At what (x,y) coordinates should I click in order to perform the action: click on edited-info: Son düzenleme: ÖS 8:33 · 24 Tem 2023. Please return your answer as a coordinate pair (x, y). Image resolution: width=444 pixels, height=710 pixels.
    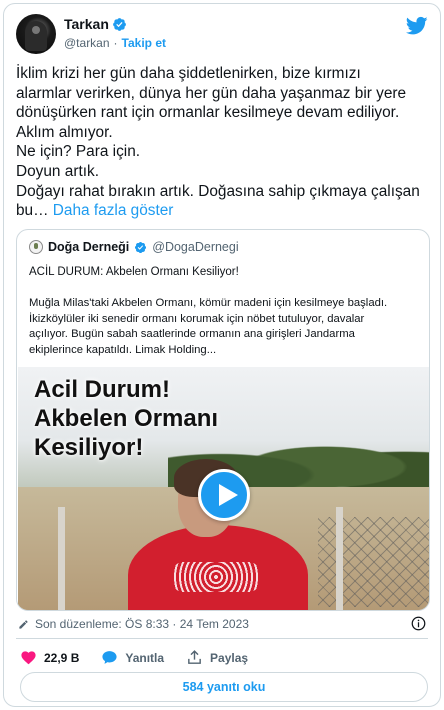
    Looking at the image, I should click on (133, 624).